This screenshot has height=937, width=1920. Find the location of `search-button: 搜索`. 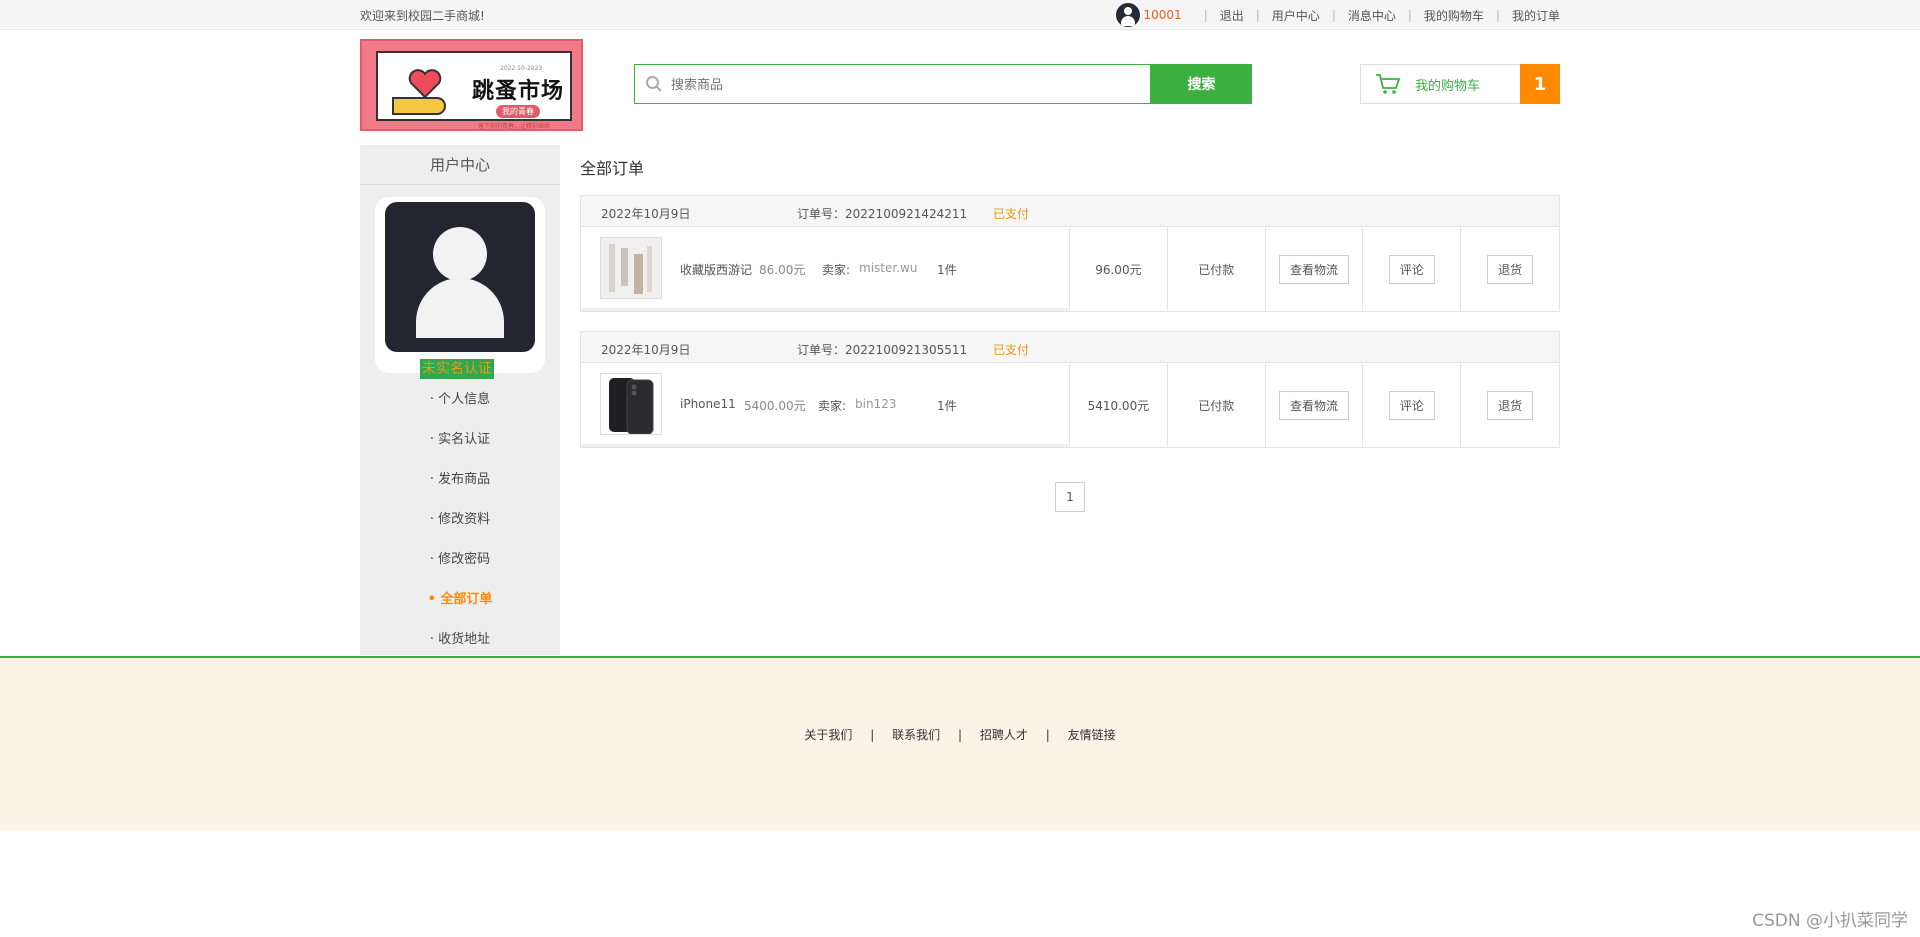

search-button: 搜索 is located at coordinates (1201, 84).